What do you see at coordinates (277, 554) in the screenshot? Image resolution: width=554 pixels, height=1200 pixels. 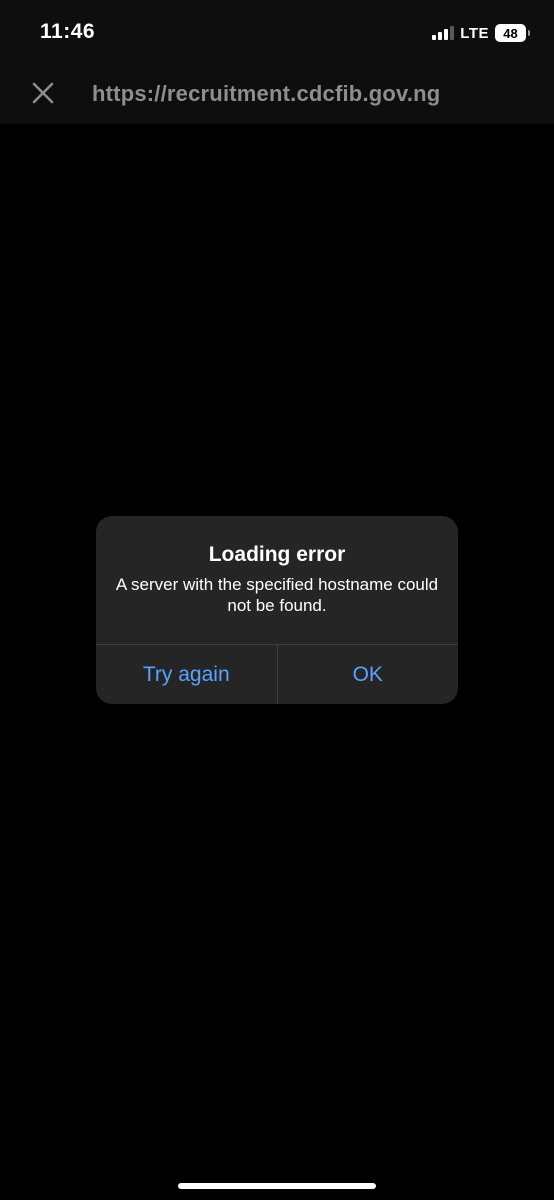 I see `dialog-title: Loading error` at bounding box center [277, 554].